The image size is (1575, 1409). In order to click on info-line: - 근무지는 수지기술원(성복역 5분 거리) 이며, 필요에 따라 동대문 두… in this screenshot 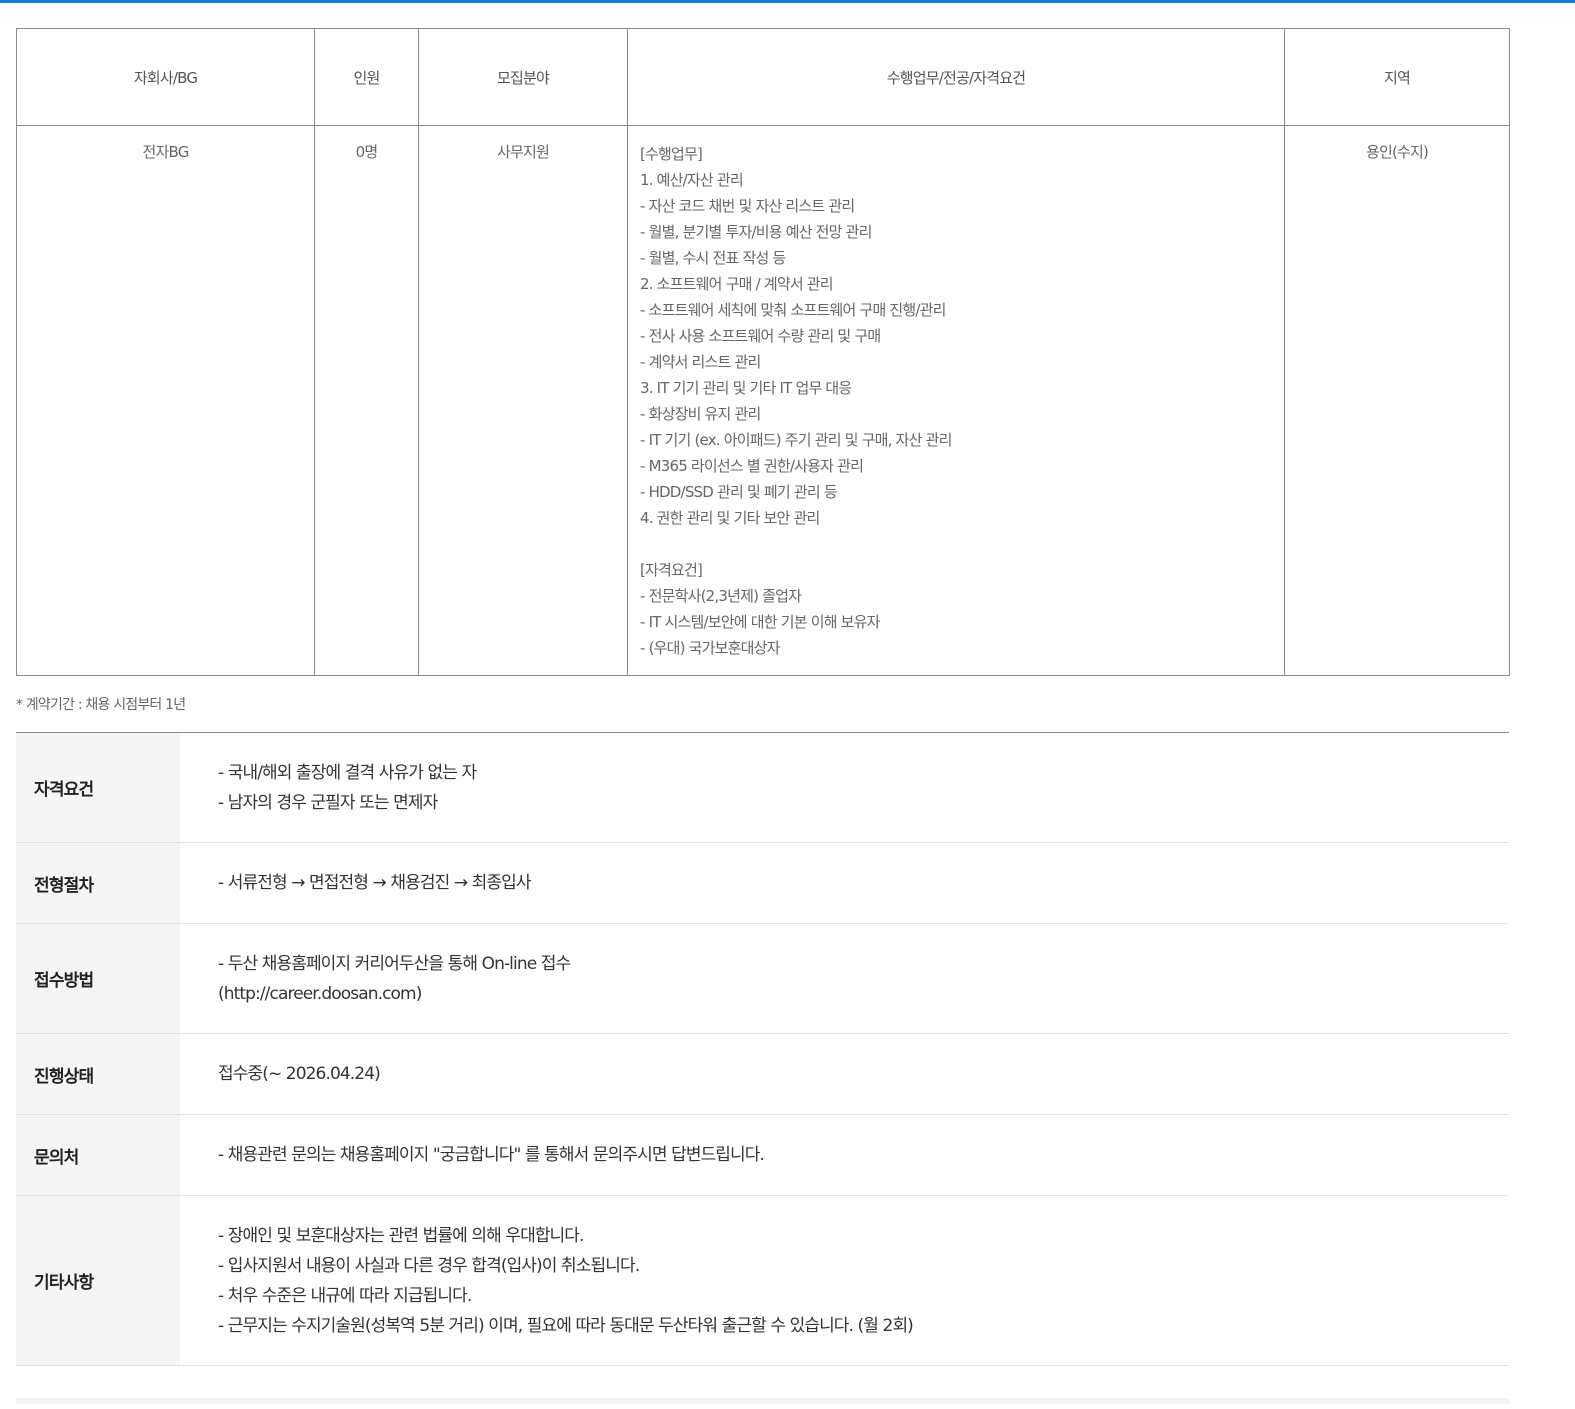, I will do `click(566, 1325)`.